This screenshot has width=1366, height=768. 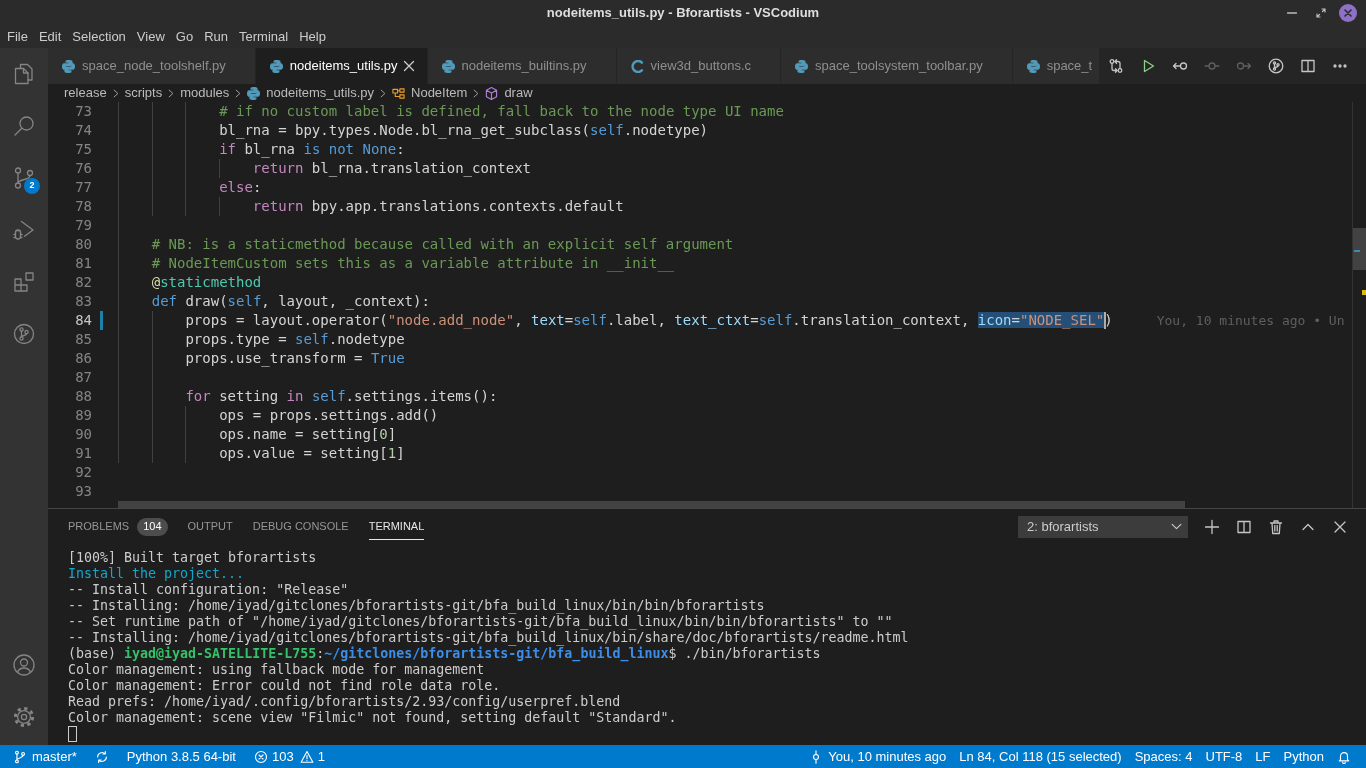 What do you see at coordinates (1276, 66) in the screenshot?
I see `branch-circle-icon` at bounding box center [1276, 66].